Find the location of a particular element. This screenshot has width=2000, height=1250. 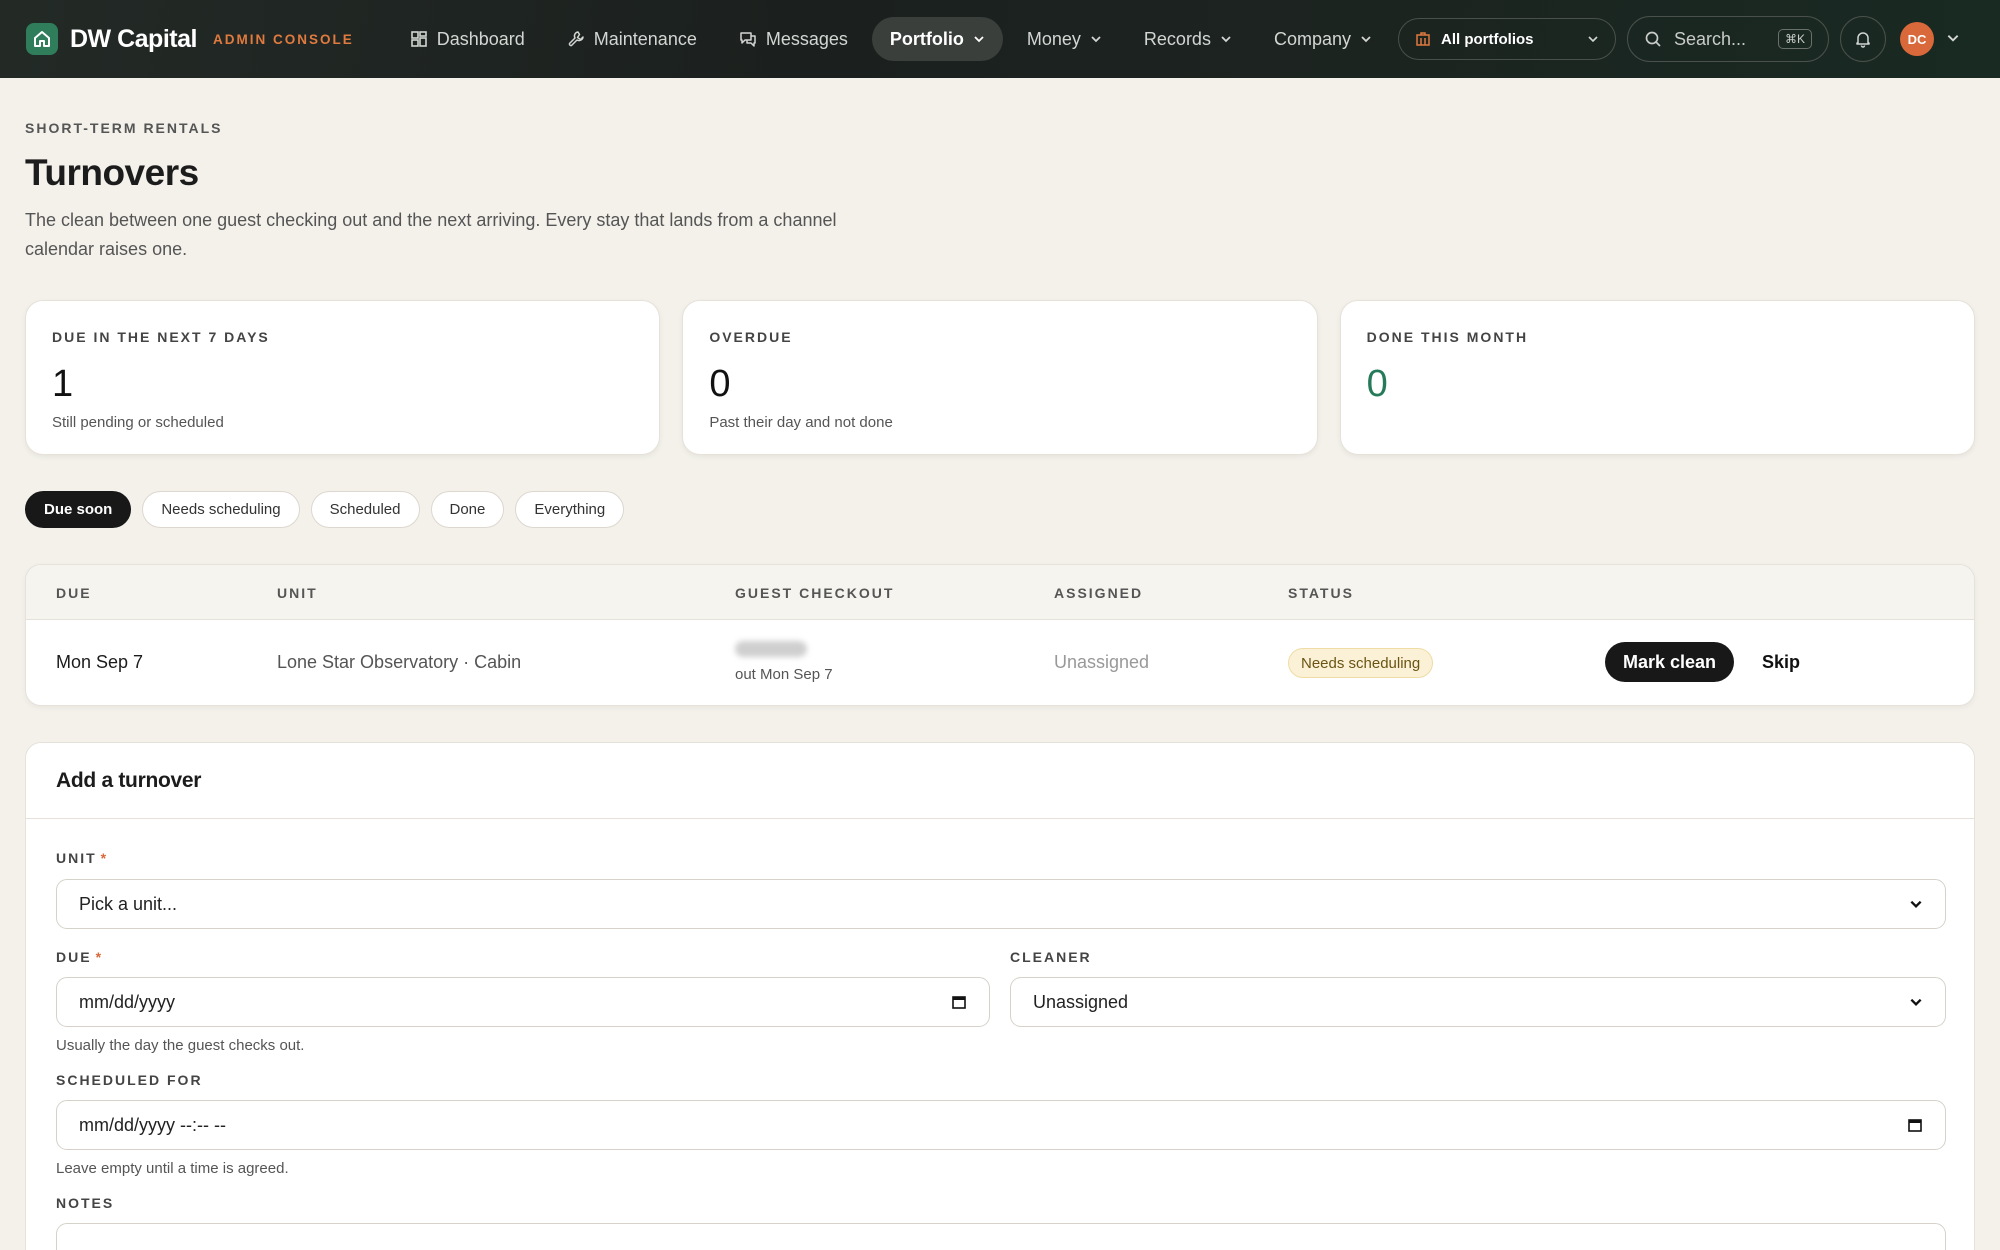

notes-label: NOTES is located at coordinates (85, 1203).